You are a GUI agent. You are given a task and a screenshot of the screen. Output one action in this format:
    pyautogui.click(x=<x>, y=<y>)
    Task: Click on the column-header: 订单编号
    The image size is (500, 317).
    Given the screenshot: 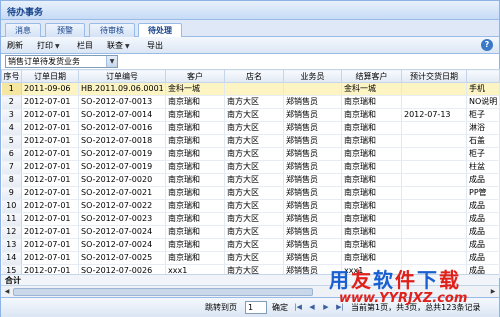 What is the action you would take?
    pyautogui.click(x=122, y=76)
    